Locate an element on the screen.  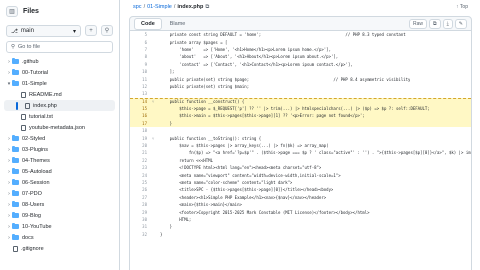
copy-path-icon: ⧉ is located at coordinates (207, 7).